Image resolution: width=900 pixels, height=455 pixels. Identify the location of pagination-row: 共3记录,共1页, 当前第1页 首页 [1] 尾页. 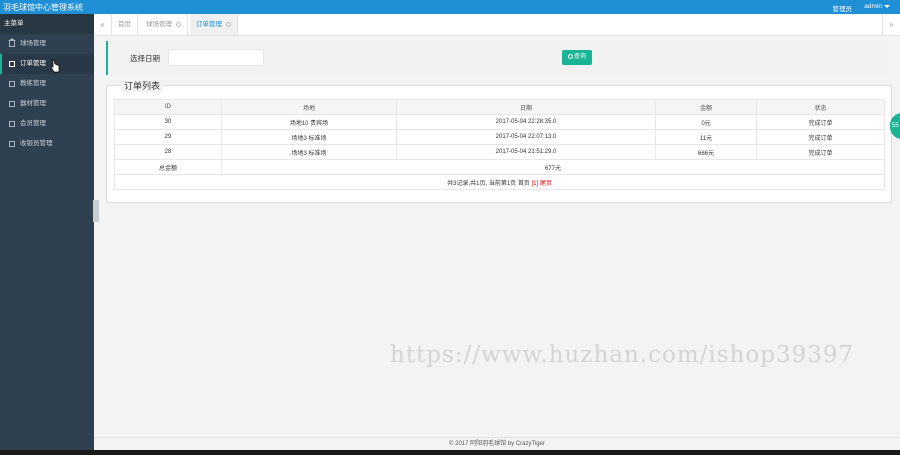
(499, 182).